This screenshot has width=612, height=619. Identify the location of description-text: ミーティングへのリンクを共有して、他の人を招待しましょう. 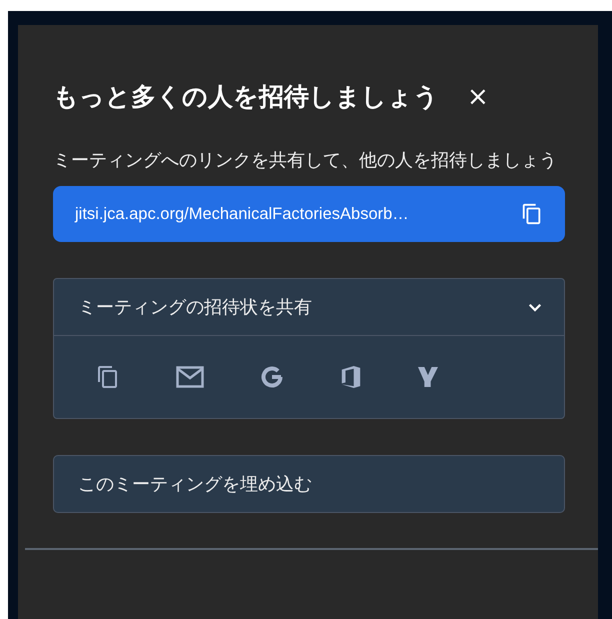
(305, 161).